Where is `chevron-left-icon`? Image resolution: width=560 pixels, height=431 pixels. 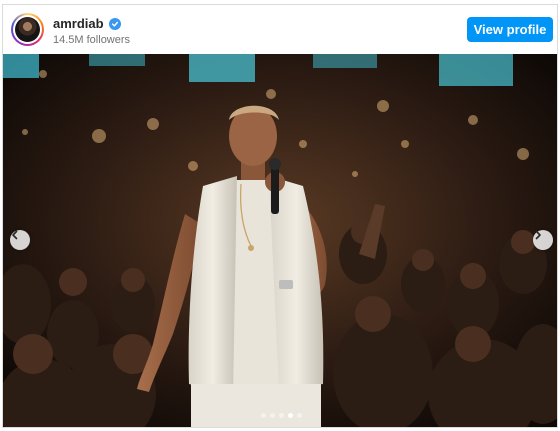 chevron-left-icon is located at coordinates (15, 235).